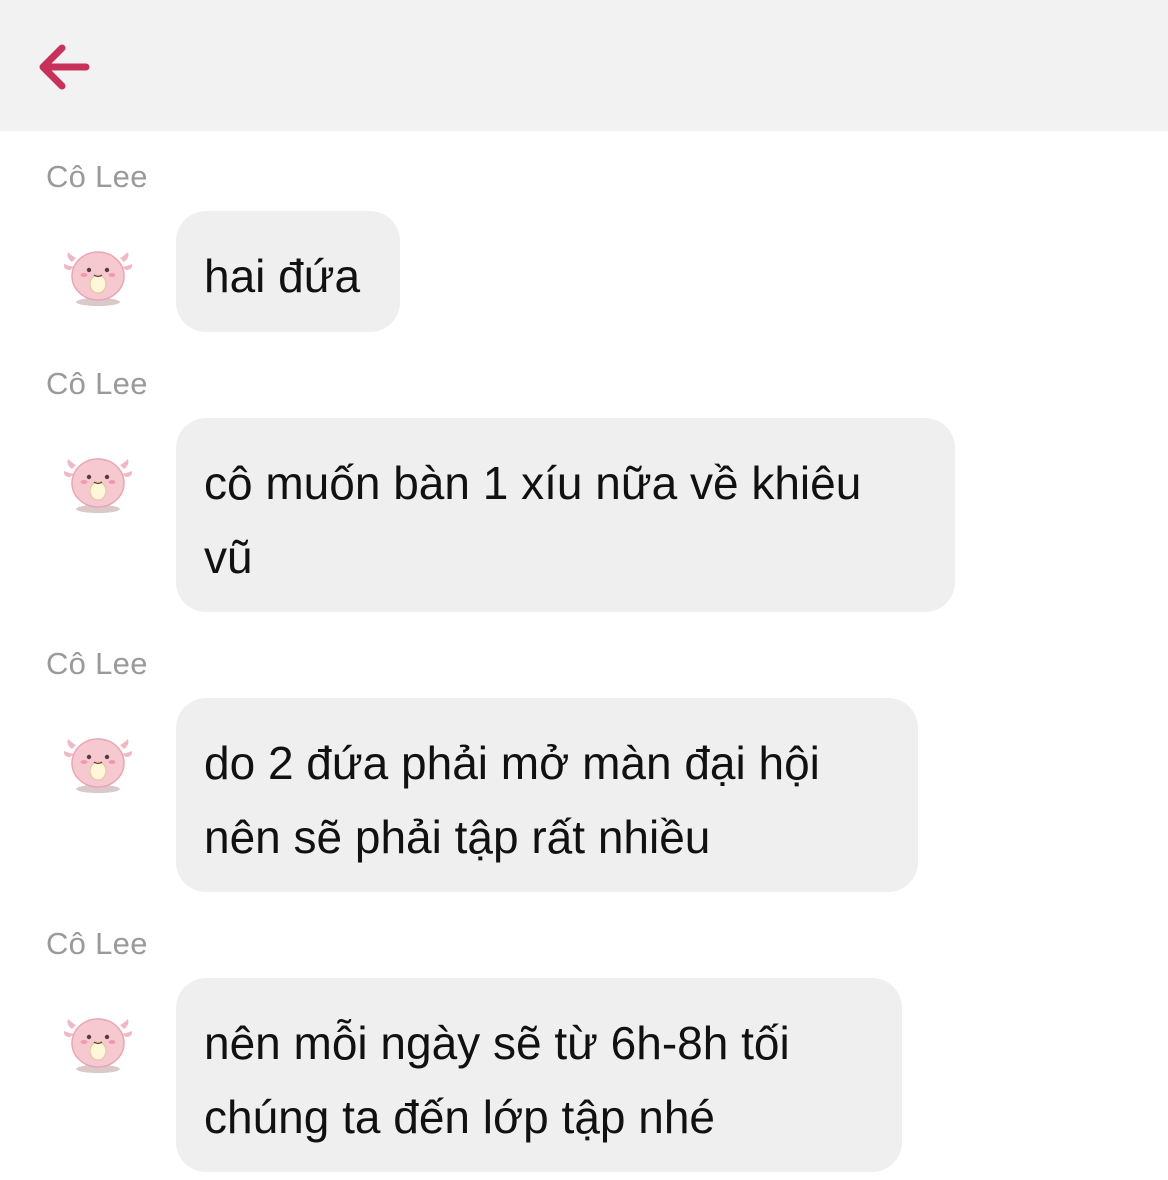 Image resolution: width=1168 pixels, height=1180 pixels. Describe the element at coordinates (584, 65) in the screenshot. I see `top-bar` at that location.